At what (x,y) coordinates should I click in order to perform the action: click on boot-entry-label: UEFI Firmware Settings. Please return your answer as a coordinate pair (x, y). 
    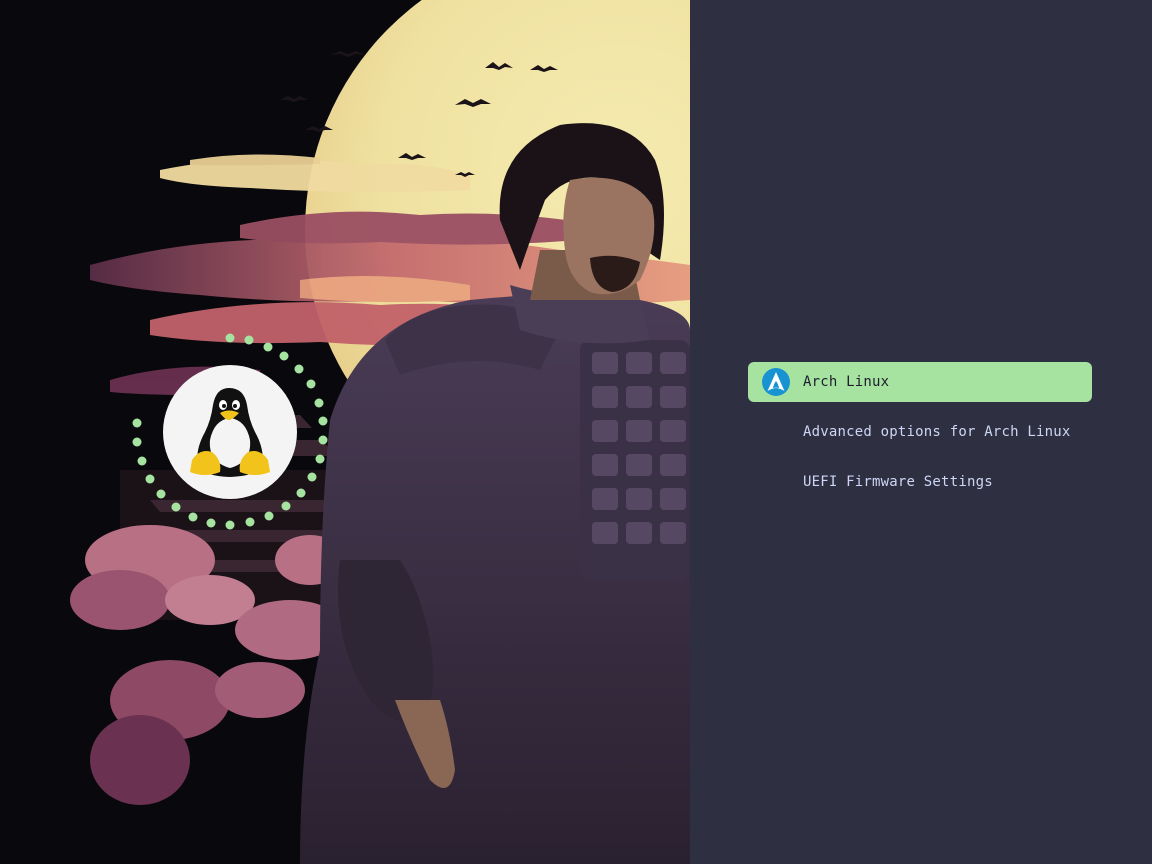
    Looking at the image, I should click on (898, 482).